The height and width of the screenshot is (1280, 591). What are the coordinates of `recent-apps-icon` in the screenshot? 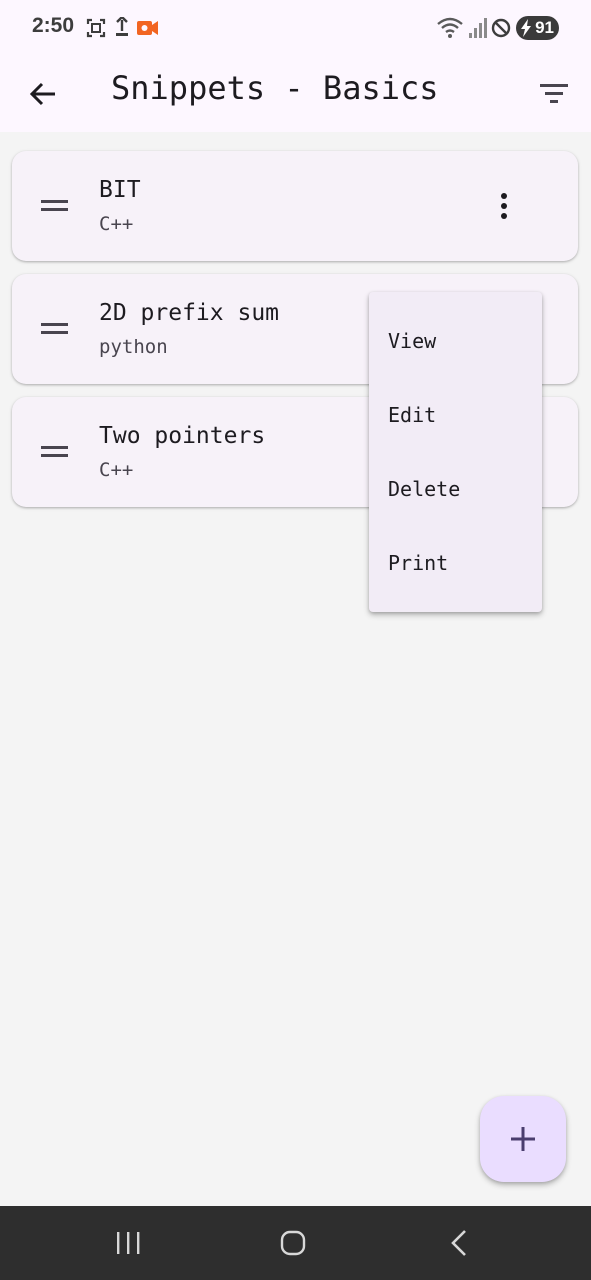 It's located at (128, 1243).